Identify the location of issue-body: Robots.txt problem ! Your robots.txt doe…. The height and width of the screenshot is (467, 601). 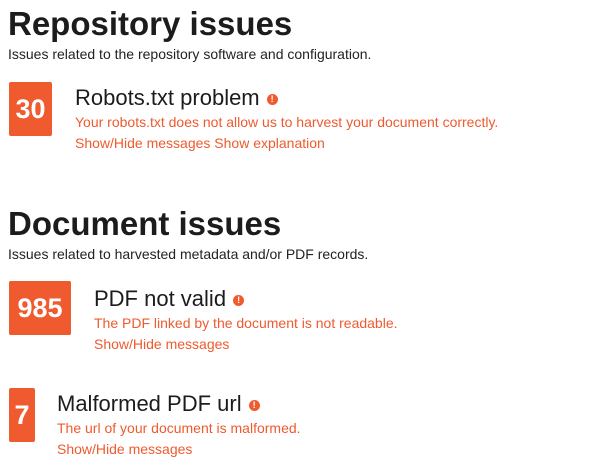
(286, 119).